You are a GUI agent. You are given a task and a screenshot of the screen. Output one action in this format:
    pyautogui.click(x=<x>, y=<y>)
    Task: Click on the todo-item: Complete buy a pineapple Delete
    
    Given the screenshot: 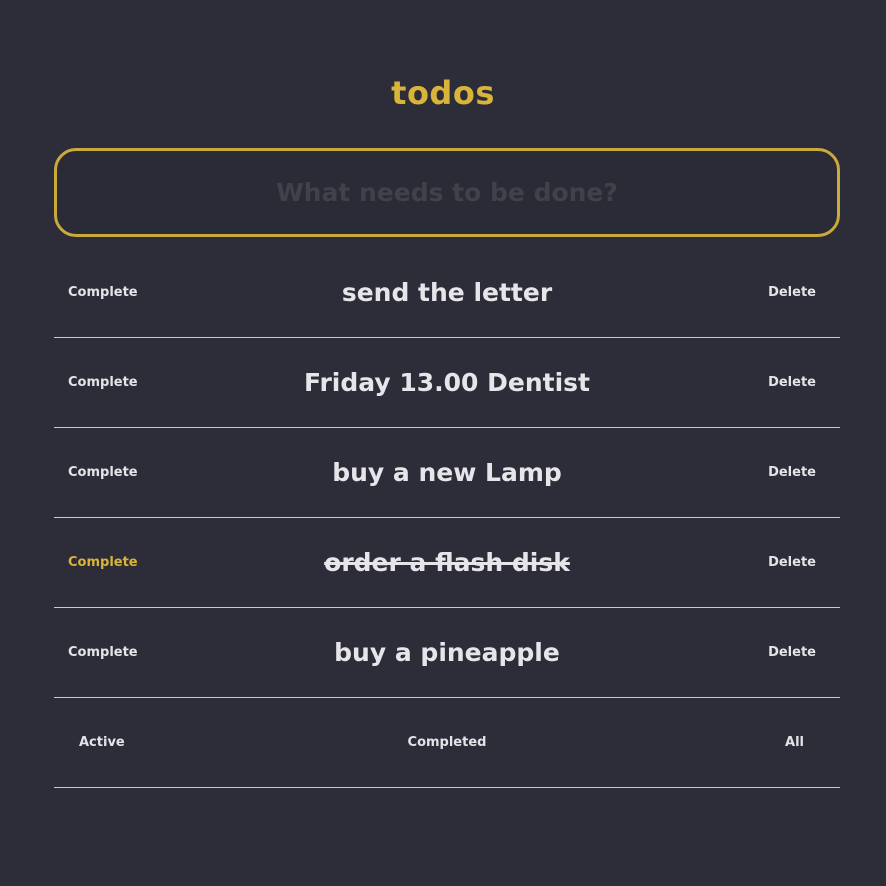 What is the action you would take?
    pyautogui.click(x=447, y=653)
    